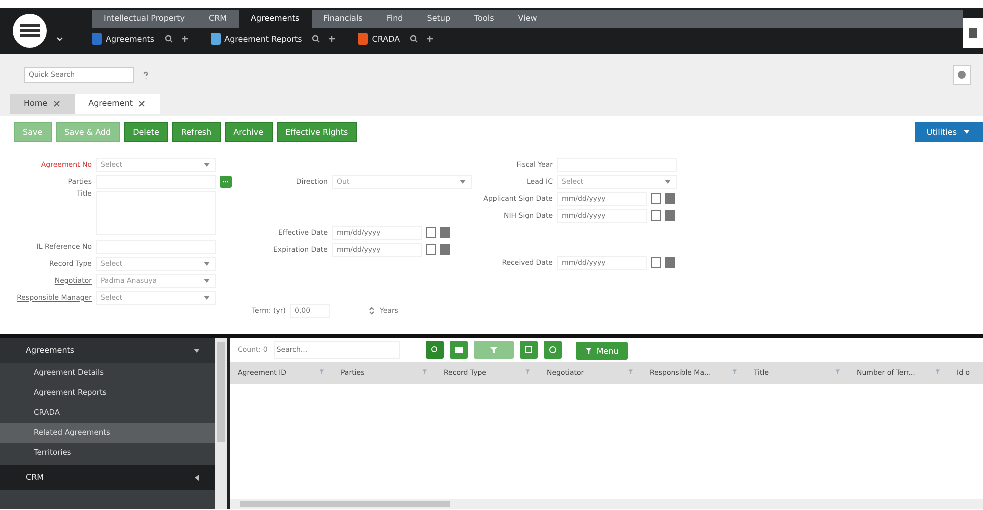 The image size is (983, 510). I want to click on refresh-button, so click(553, 350).